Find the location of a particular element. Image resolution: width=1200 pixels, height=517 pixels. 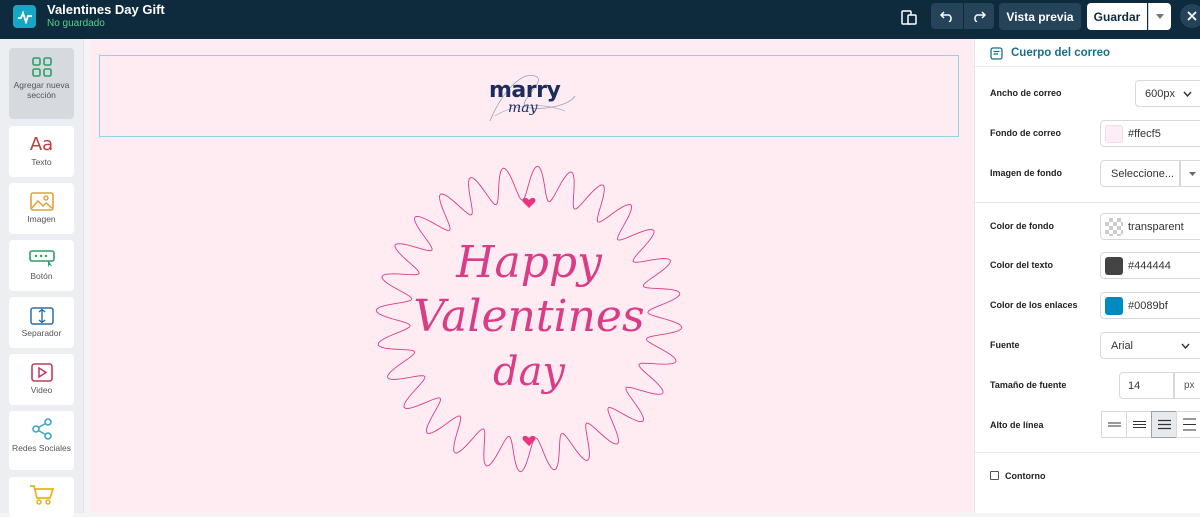

tool-product is located at coordinates (41, 497).